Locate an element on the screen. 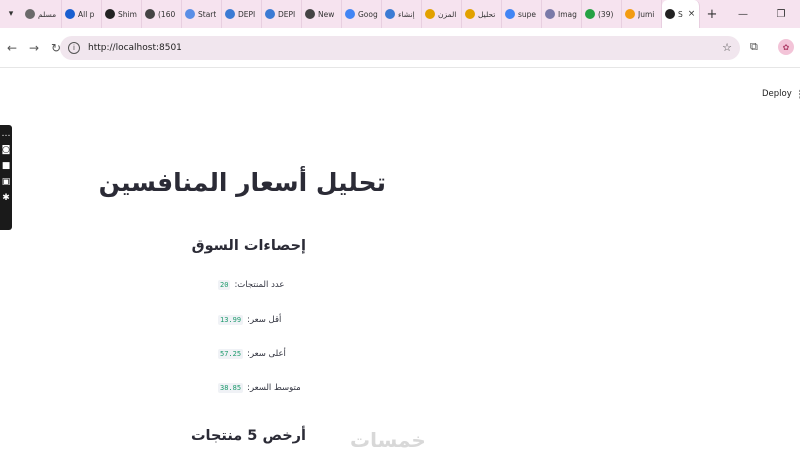 This screenshot has height=460, width=800. browser-tab: New is located at coordinates (322, 14).